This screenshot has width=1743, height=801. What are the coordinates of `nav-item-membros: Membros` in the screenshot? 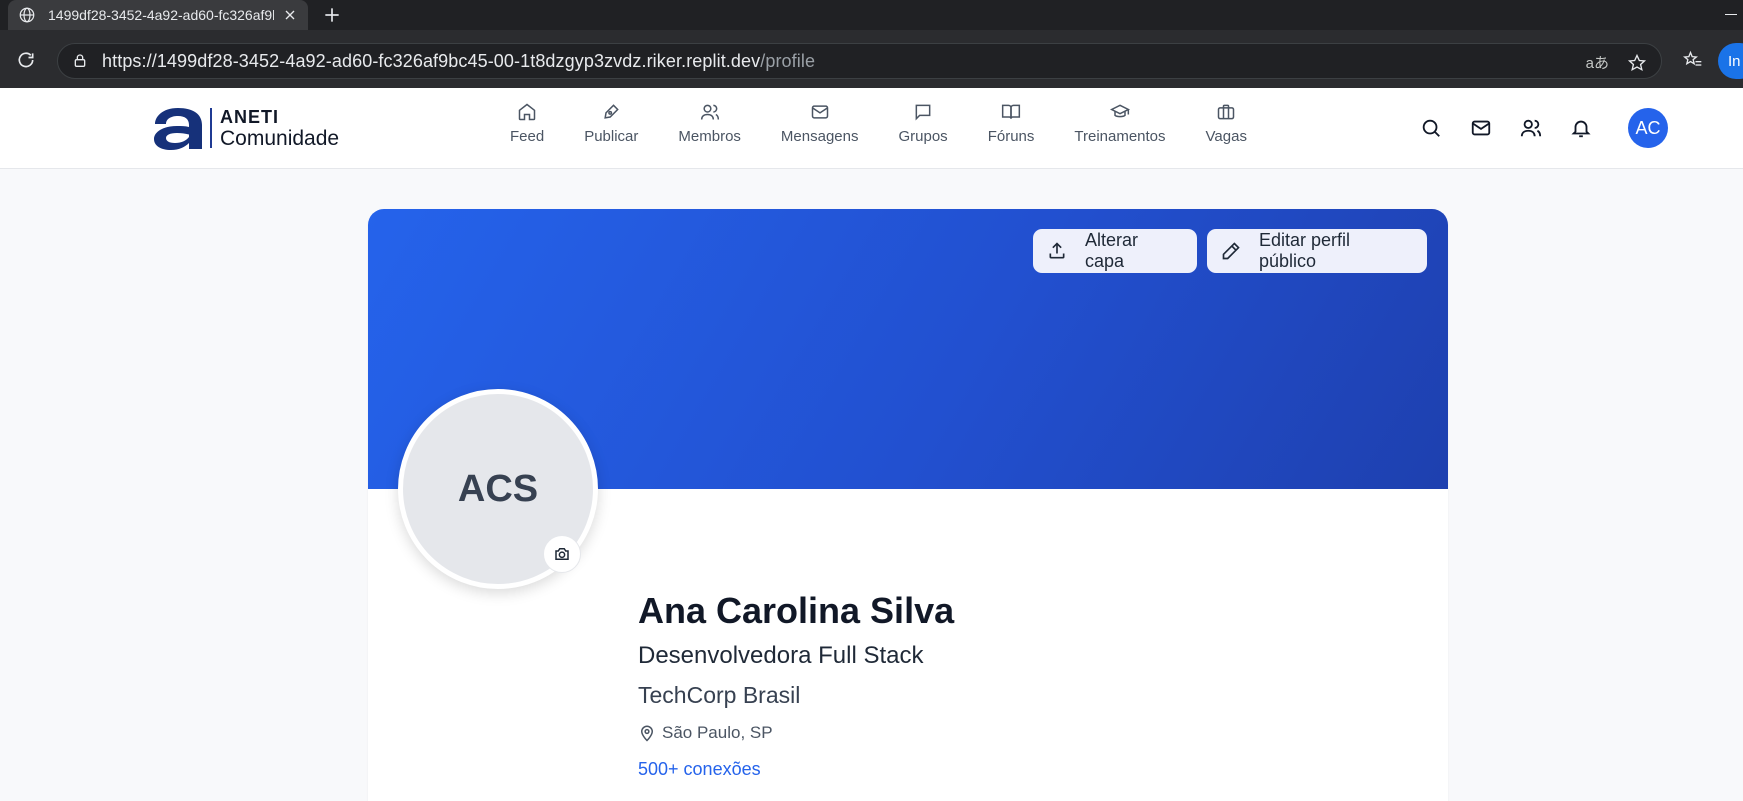 It's located at (709, 123).